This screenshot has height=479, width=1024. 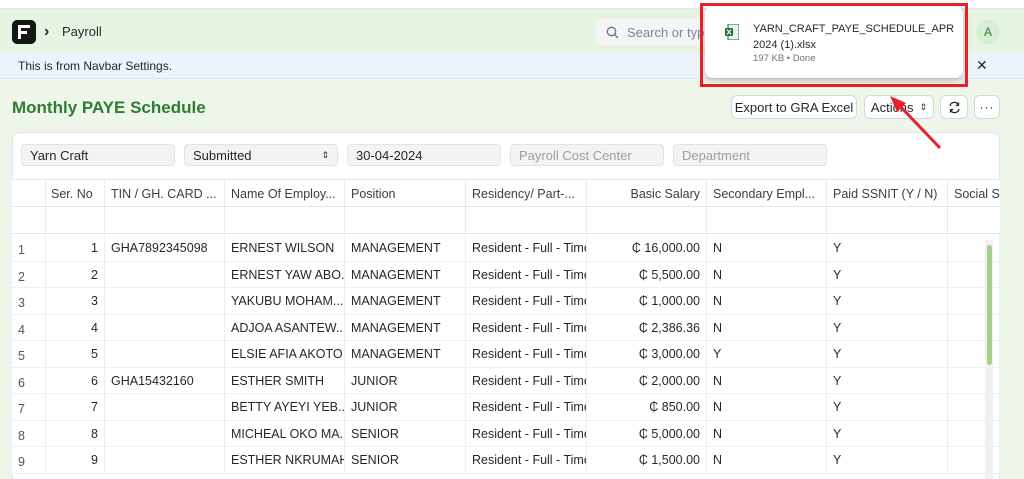 I want to click on cell-name: ELSIE AFIA AKOTO, so click(x=285, y=354).